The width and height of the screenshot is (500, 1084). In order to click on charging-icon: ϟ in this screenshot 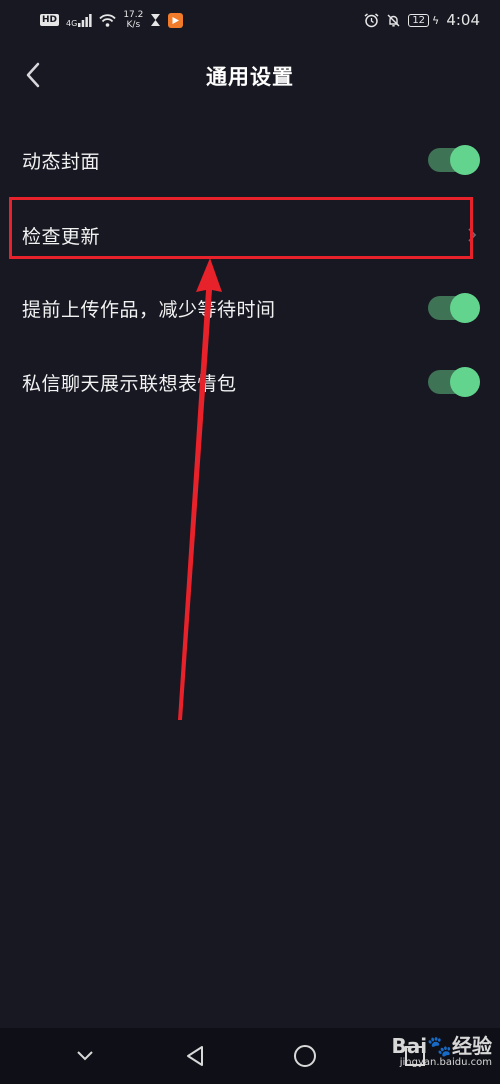, I will do `click(436, 20)`.